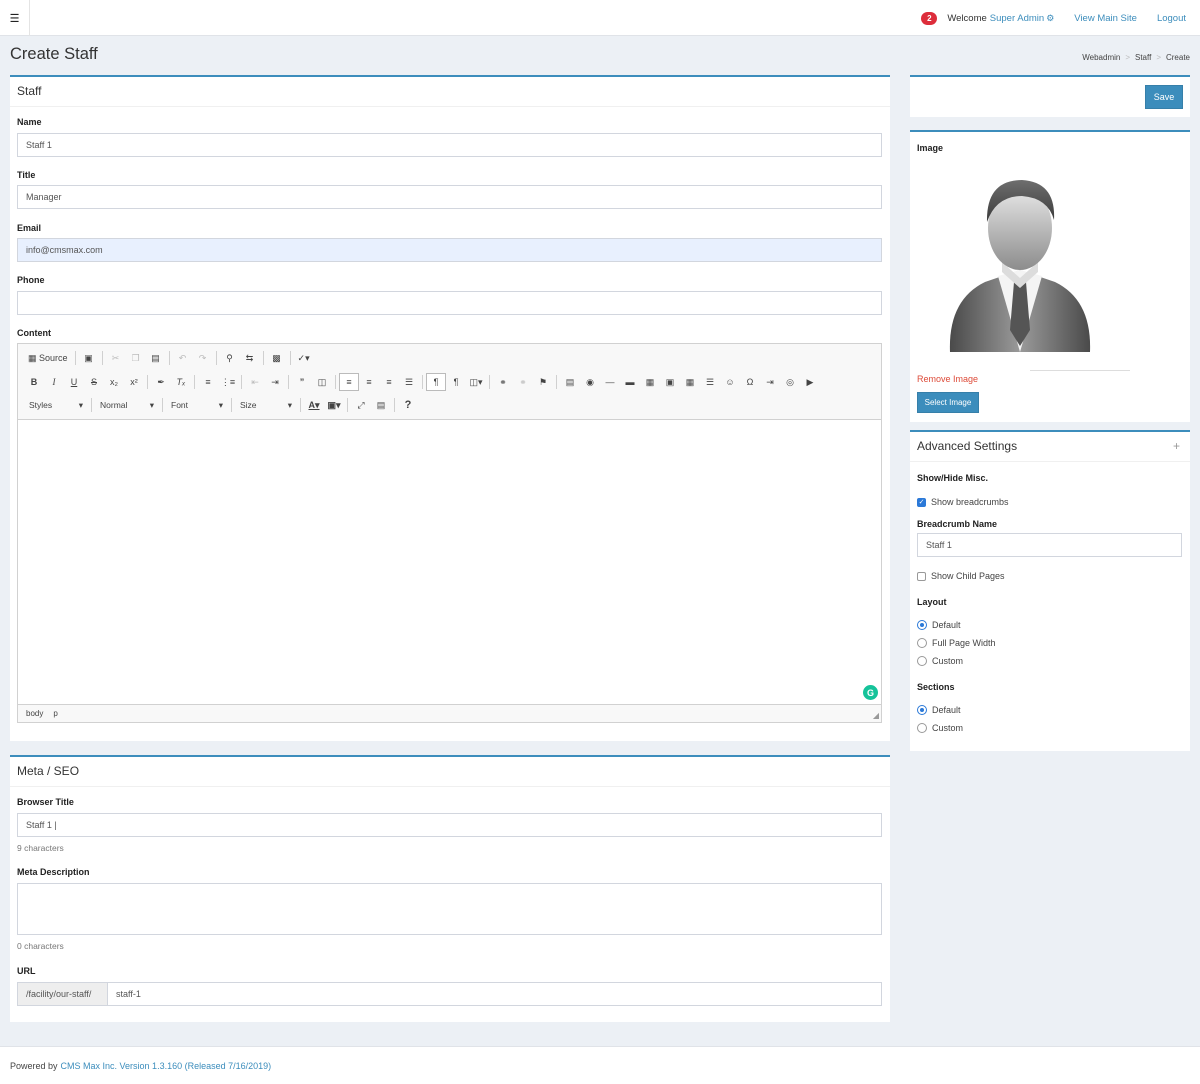 Image resolution: width=1200 pixels, height=1084 pixels. What do you see at coordinates (922, 710) in the screenshot?
I see `sections-default-radio` at bounding box center [922, 710].